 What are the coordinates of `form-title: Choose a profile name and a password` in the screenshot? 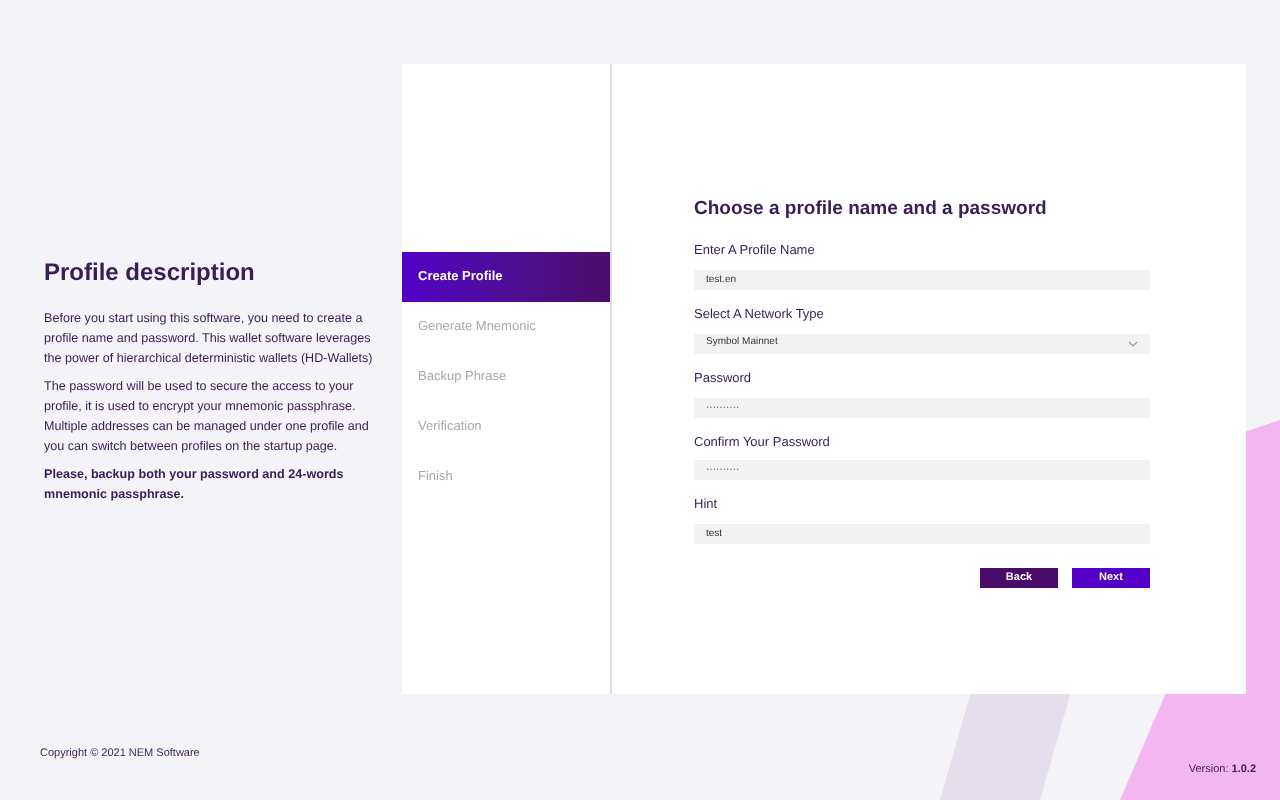 It's located at (871, 210).